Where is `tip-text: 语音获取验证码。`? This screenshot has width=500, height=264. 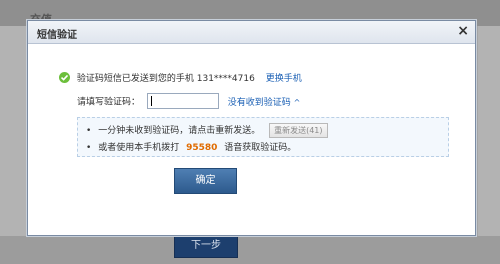
tip-text: 语音获取验证码。 is located at coordinates (260, 148).